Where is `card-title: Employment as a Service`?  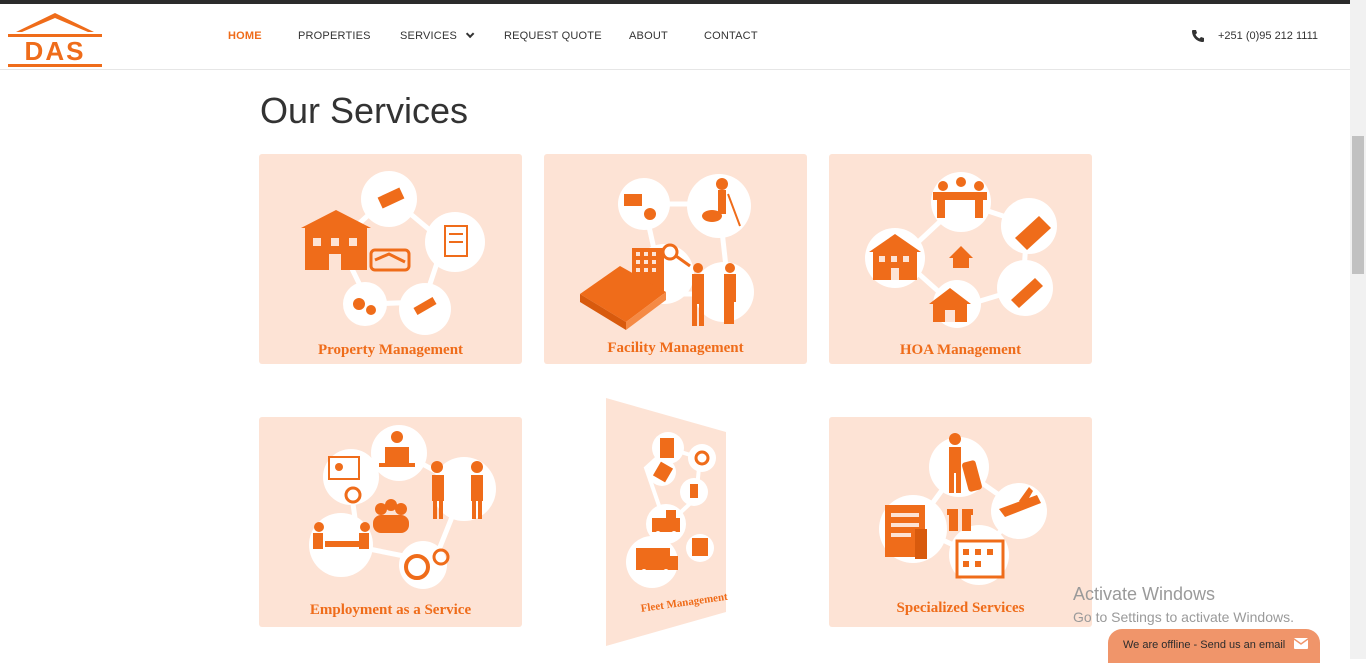
card-title: Employment as a Service is located at coordinates (390, 610).